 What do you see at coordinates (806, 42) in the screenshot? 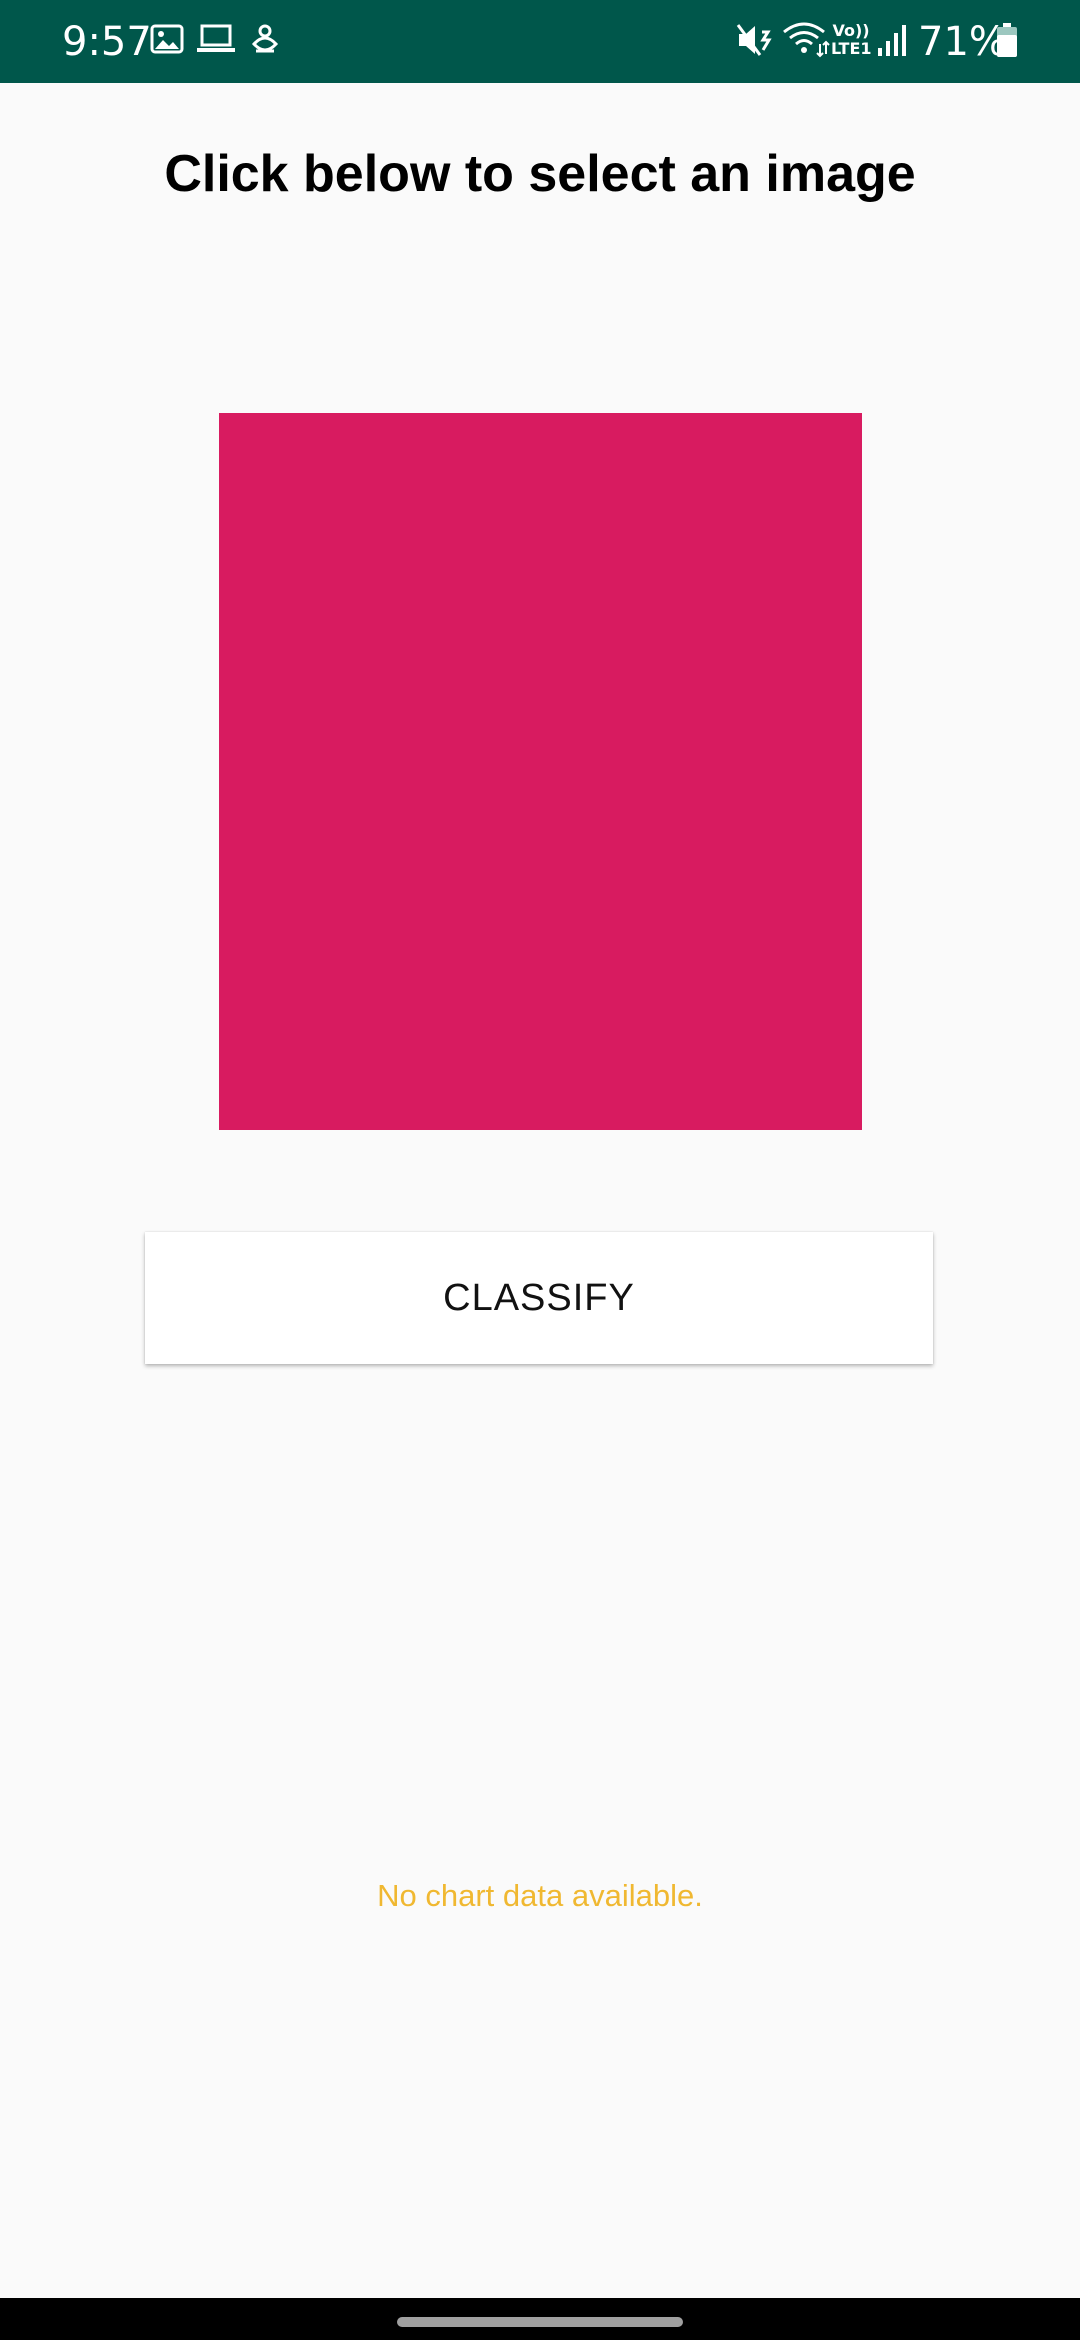
I see `wifi-icon` at bounding box center [806, 42].